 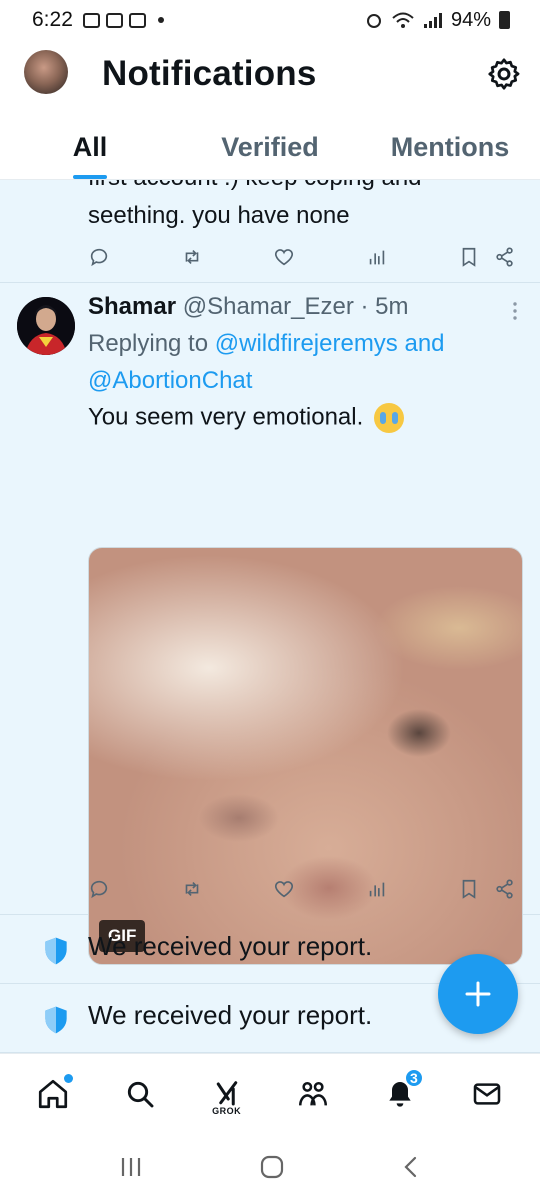 I want to click on nav-communities, so click(x=313, y=1094).